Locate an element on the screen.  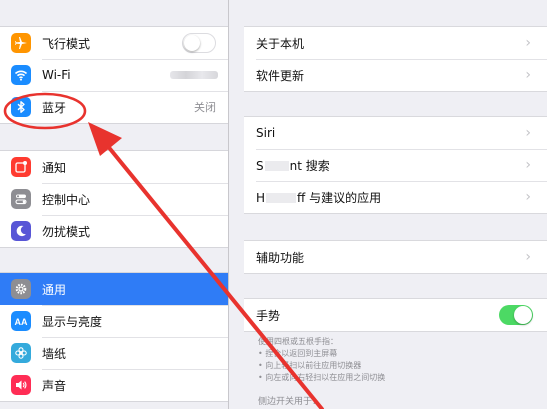
sidebar-item-wifi: Wi-Fi is located at coordinates (114, 75).